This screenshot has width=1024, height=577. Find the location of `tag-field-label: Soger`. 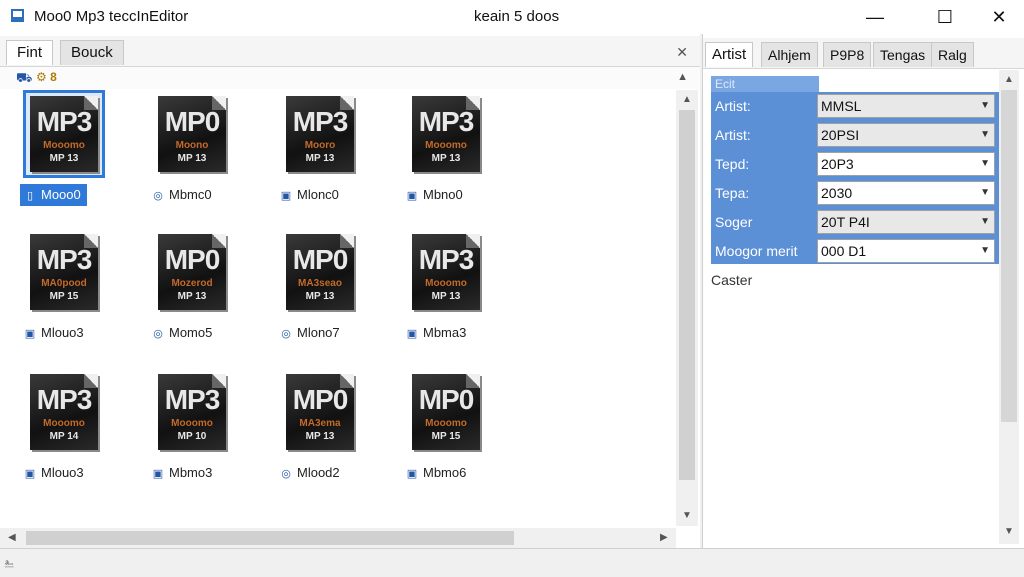

tag-field-label: Soger is located at coordinates (734, 222).